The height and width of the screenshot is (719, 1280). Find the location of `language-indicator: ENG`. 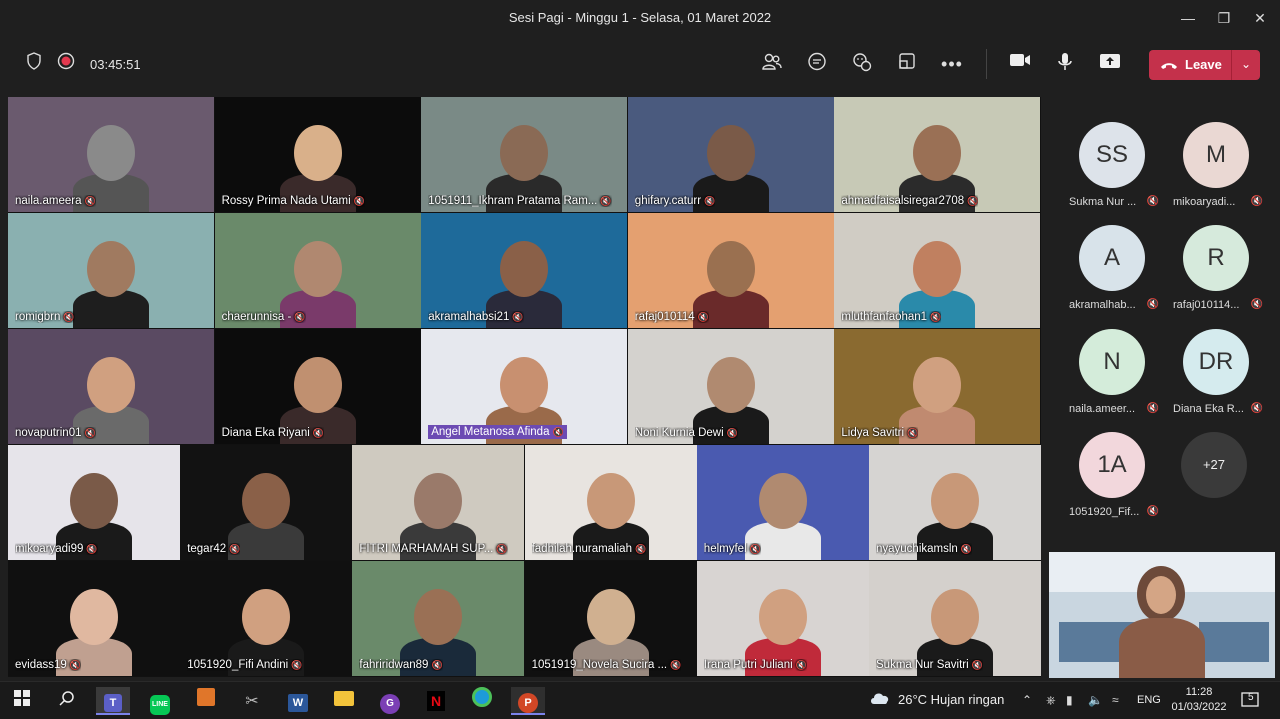

language-indicator: ENG is located at coordinates (1149, 700).